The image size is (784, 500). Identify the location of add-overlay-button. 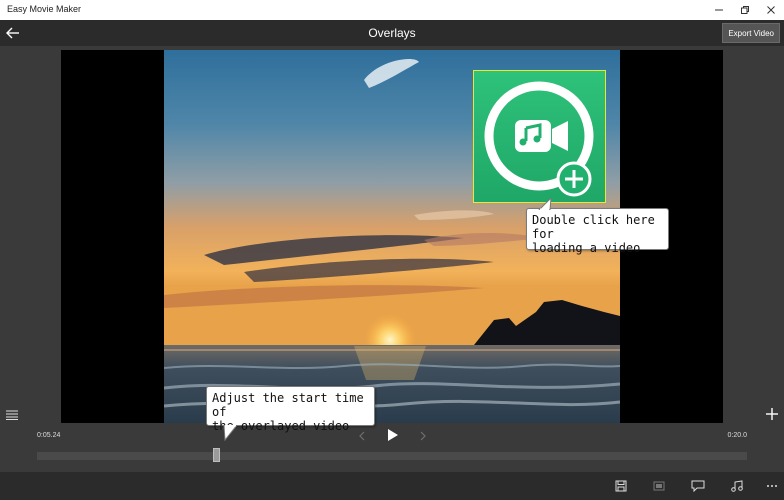
(772, 414).